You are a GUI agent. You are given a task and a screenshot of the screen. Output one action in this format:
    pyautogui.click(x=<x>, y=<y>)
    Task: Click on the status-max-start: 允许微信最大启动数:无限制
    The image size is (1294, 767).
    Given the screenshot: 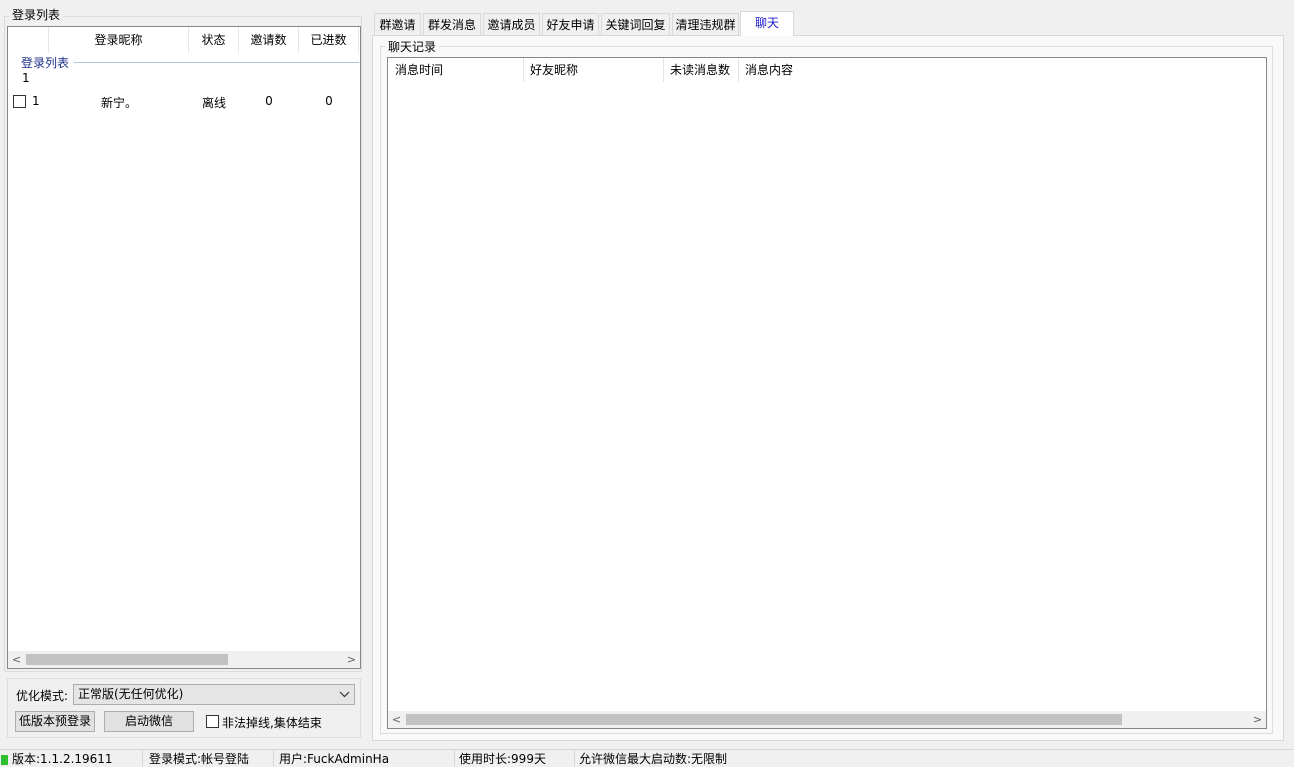 What is the action you would take?
    pyautogui.click(x=653, y=759)
    